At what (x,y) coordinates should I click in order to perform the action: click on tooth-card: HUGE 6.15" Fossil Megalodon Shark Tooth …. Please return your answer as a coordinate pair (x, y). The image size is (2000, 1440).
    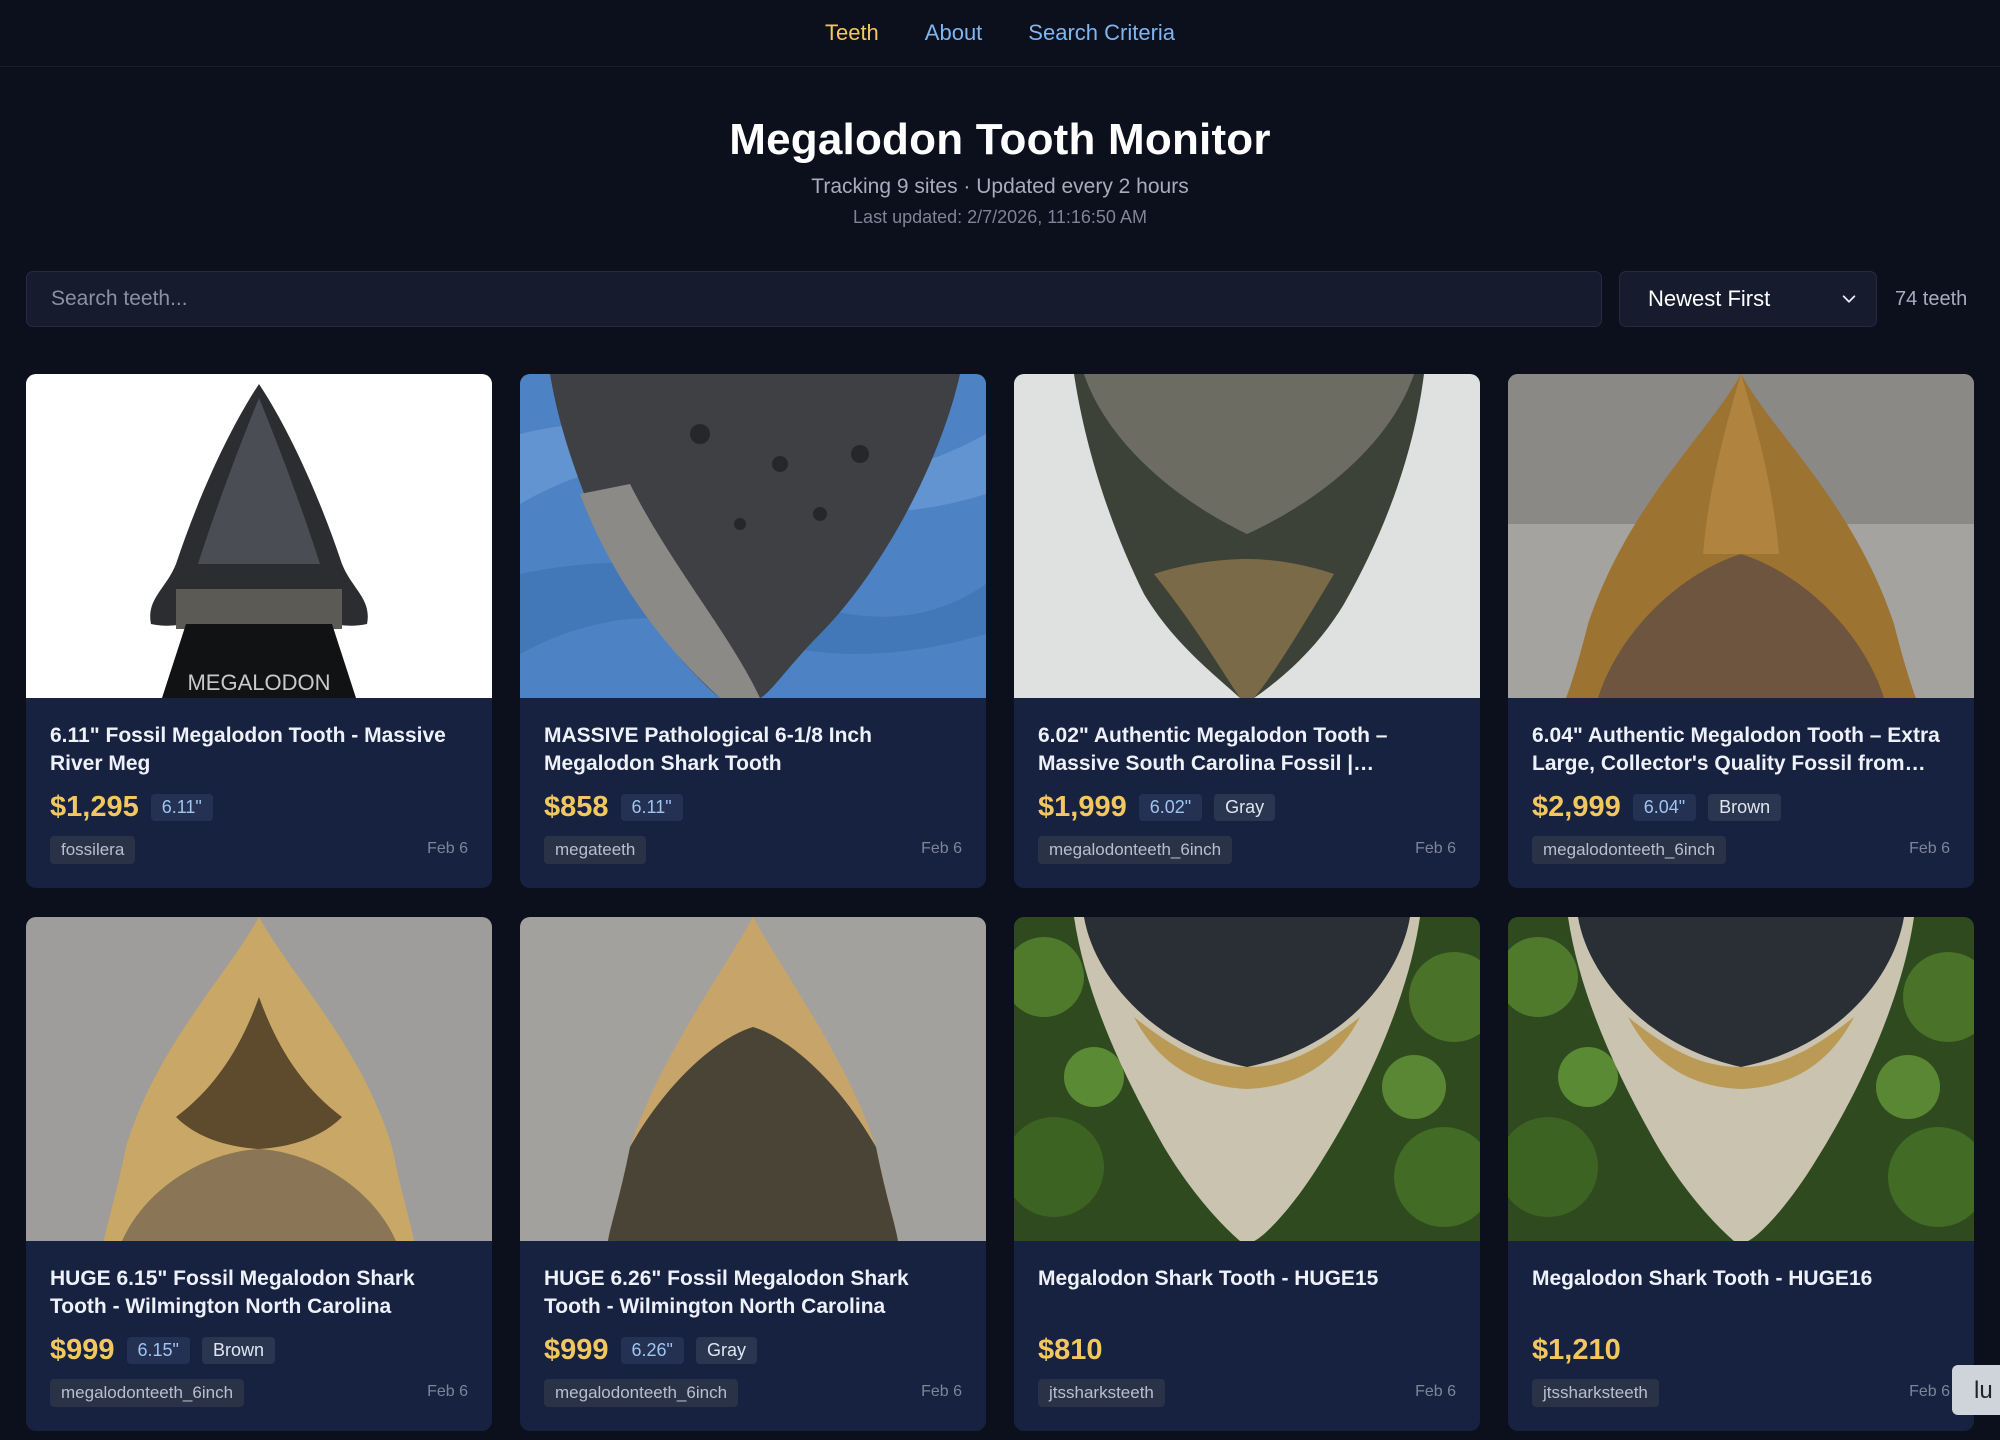
    Looking at the image, I should click on (259, 1174).